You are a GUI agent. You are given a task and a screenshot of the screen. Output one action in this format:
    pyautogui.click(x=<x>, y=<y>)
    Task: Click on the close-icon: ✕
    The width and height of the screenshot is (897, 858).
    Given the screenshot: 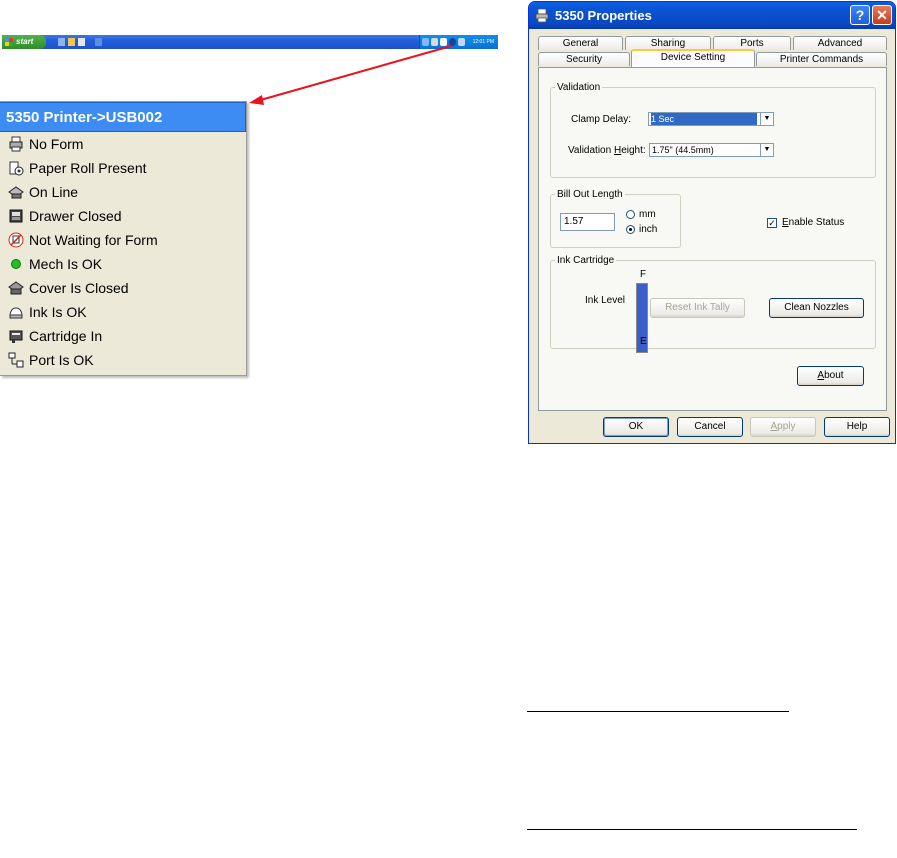 What is the action you would take?
    pyautogui.click(x=882, y=15)
    